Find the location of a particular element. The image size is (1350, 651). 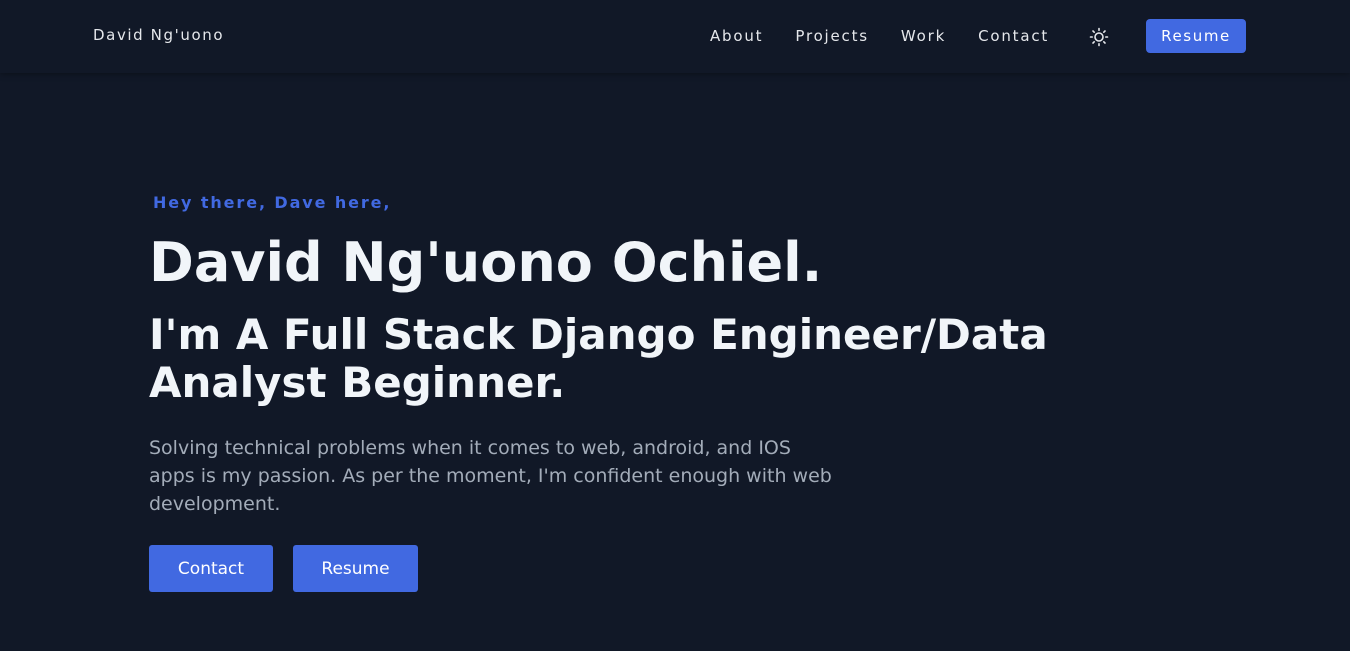

nav-resume-button: Resume is located at coordinates (1196, 36).